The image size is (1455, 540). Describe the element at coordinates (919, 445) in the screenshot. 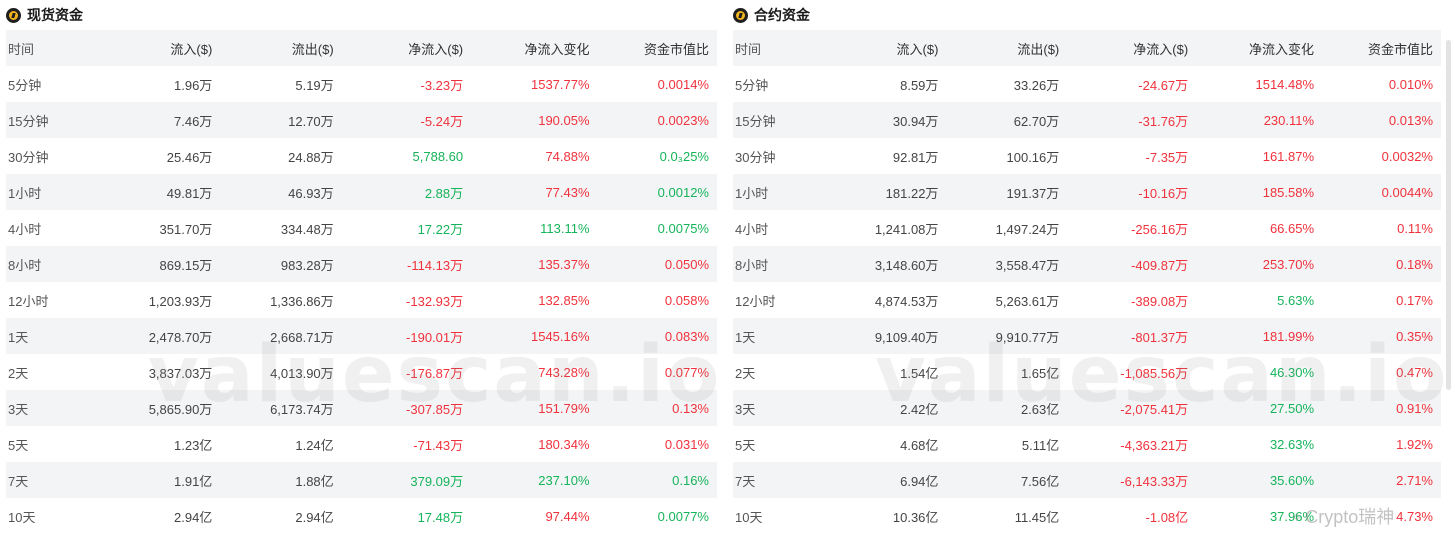

I see `cell-inflow: 4.68亿` at that location.